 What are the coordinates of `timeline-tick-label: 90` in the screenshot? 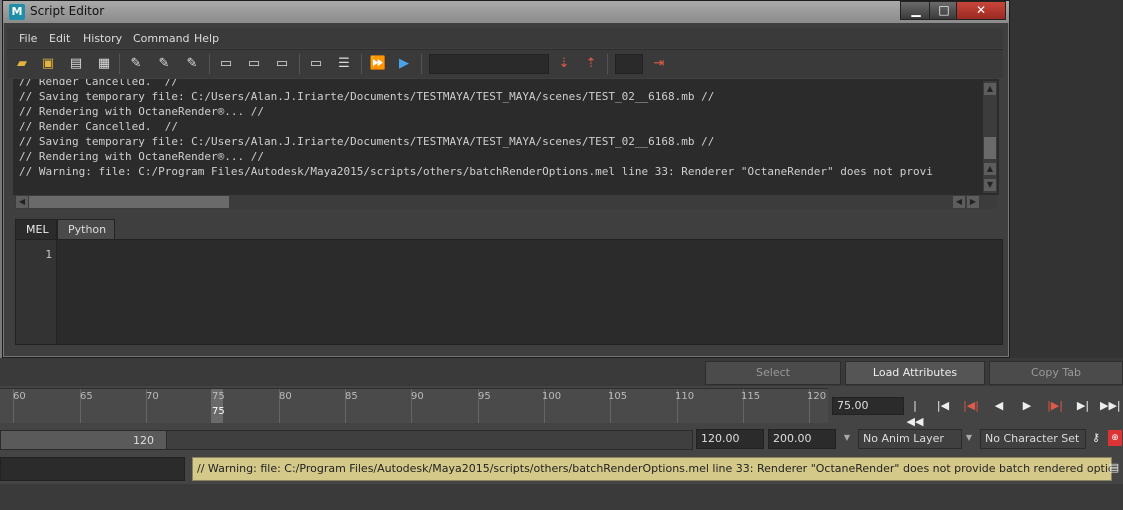 It's located at (417, 396).